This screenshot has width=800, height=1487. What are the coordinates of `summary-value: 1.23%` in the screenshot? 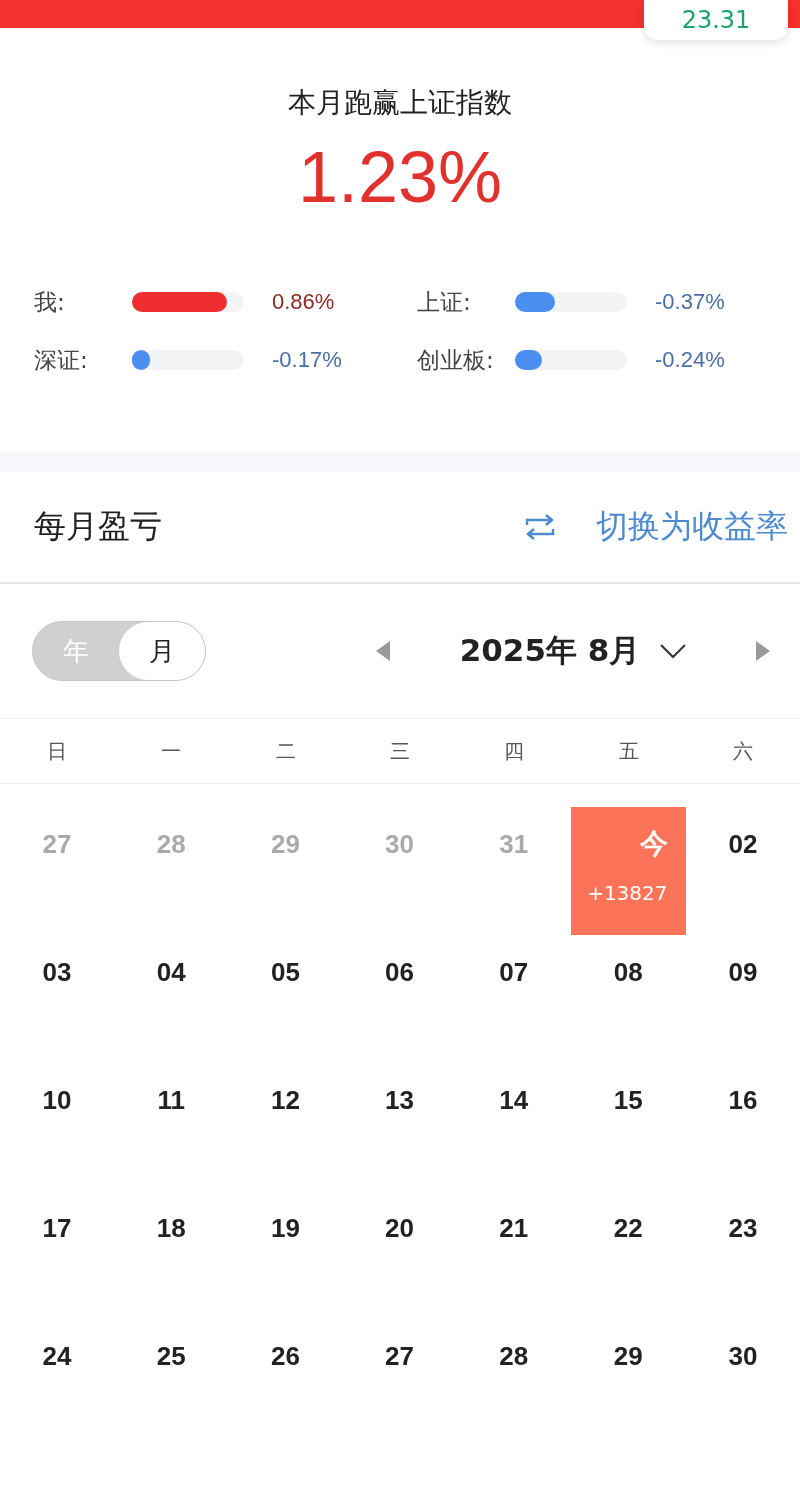 It's located at (400, 177).